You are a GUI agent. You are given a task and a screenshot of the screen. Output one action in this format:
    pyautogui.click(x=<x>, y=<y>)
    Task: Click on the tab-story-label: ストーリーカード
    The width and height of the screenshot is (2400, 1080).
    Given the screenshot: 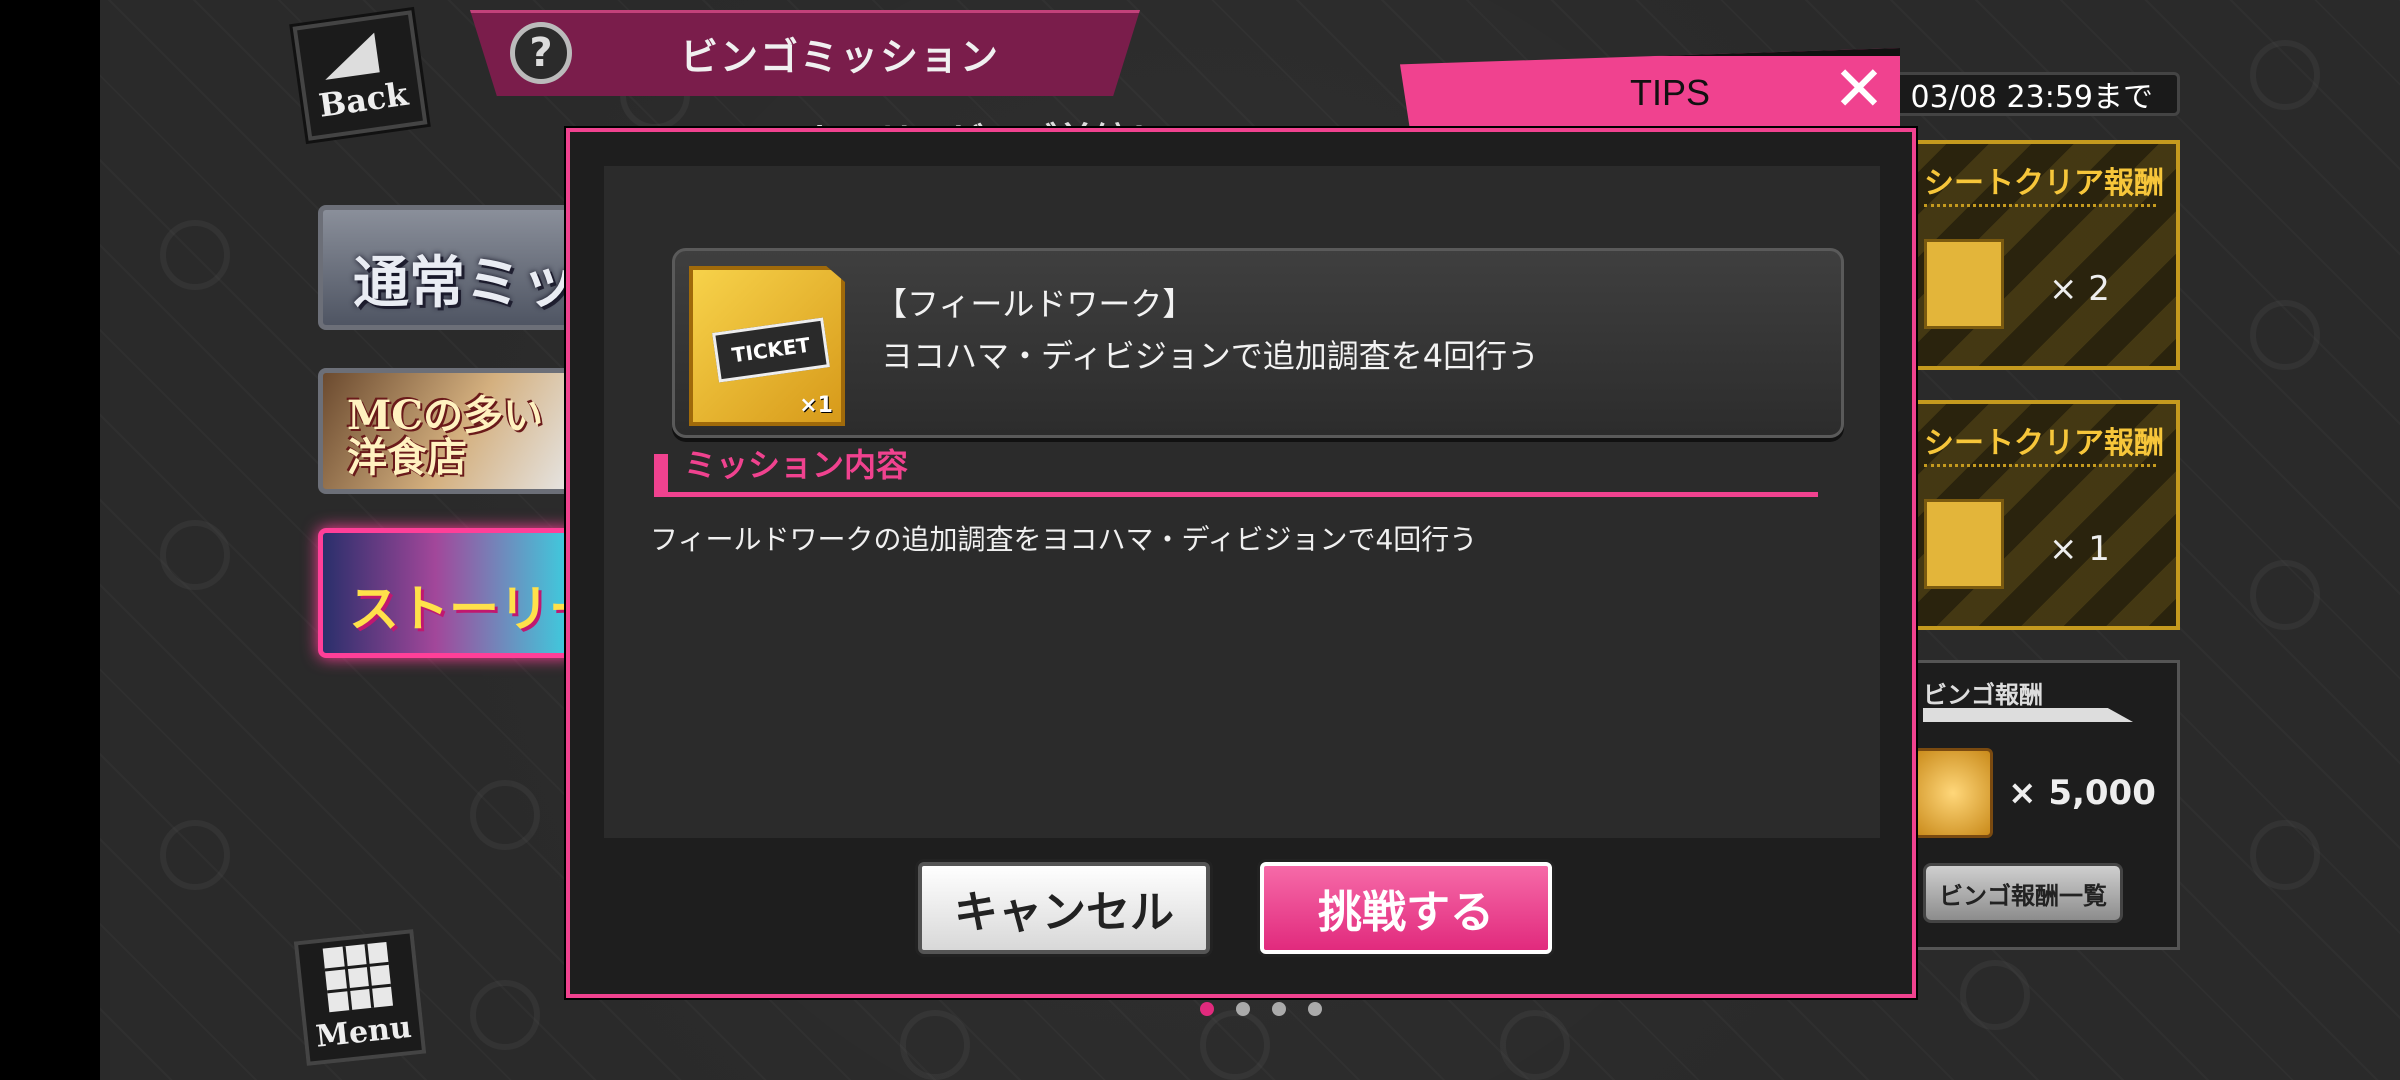 What is the action you would take?
    pyautogui.click(x=461, y=609)
    